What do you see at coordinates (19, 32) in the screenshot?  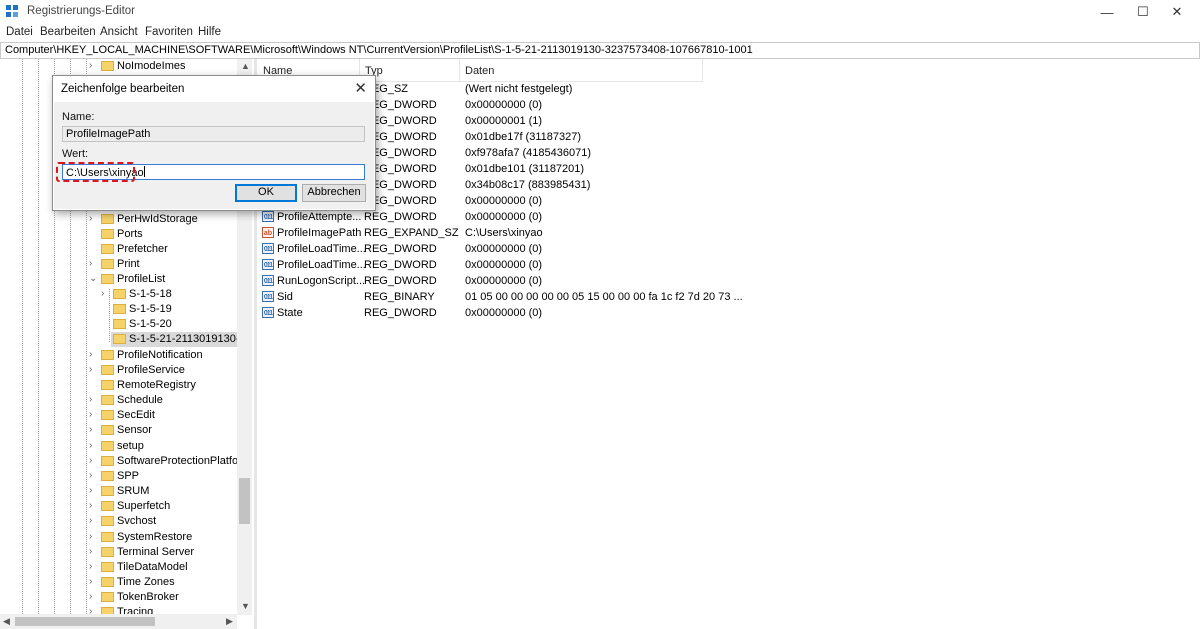 I see `menu-datei: Datei` at bounding box center [19, 32].